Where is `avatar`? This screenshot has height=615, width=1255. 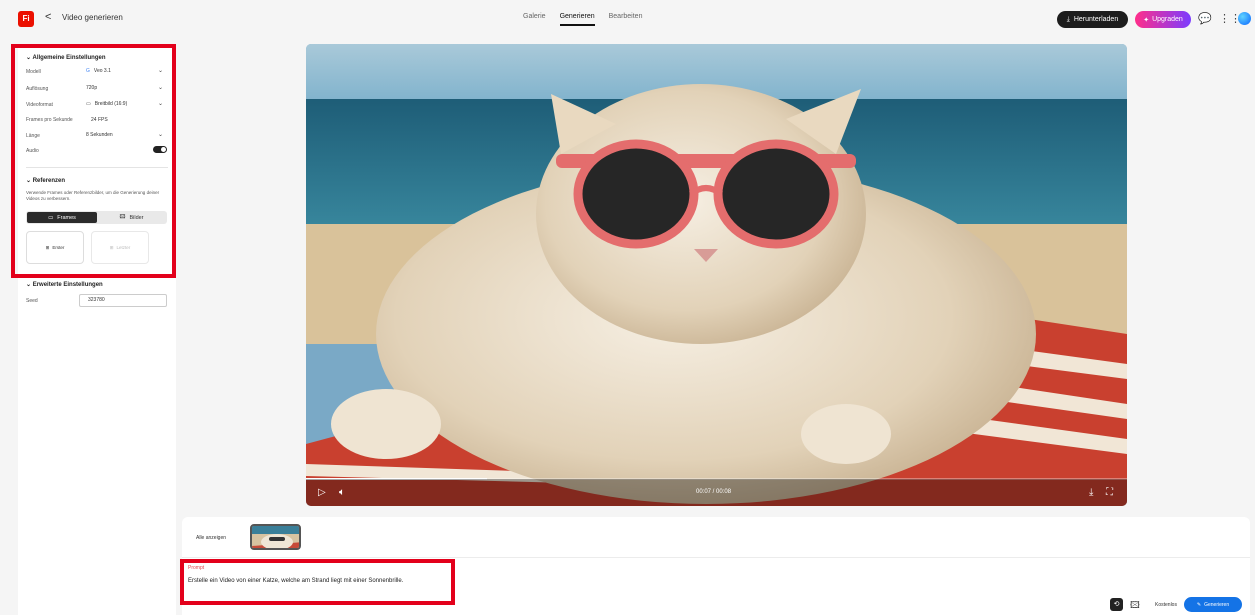 avatar is located at coordinates (1244, 18).